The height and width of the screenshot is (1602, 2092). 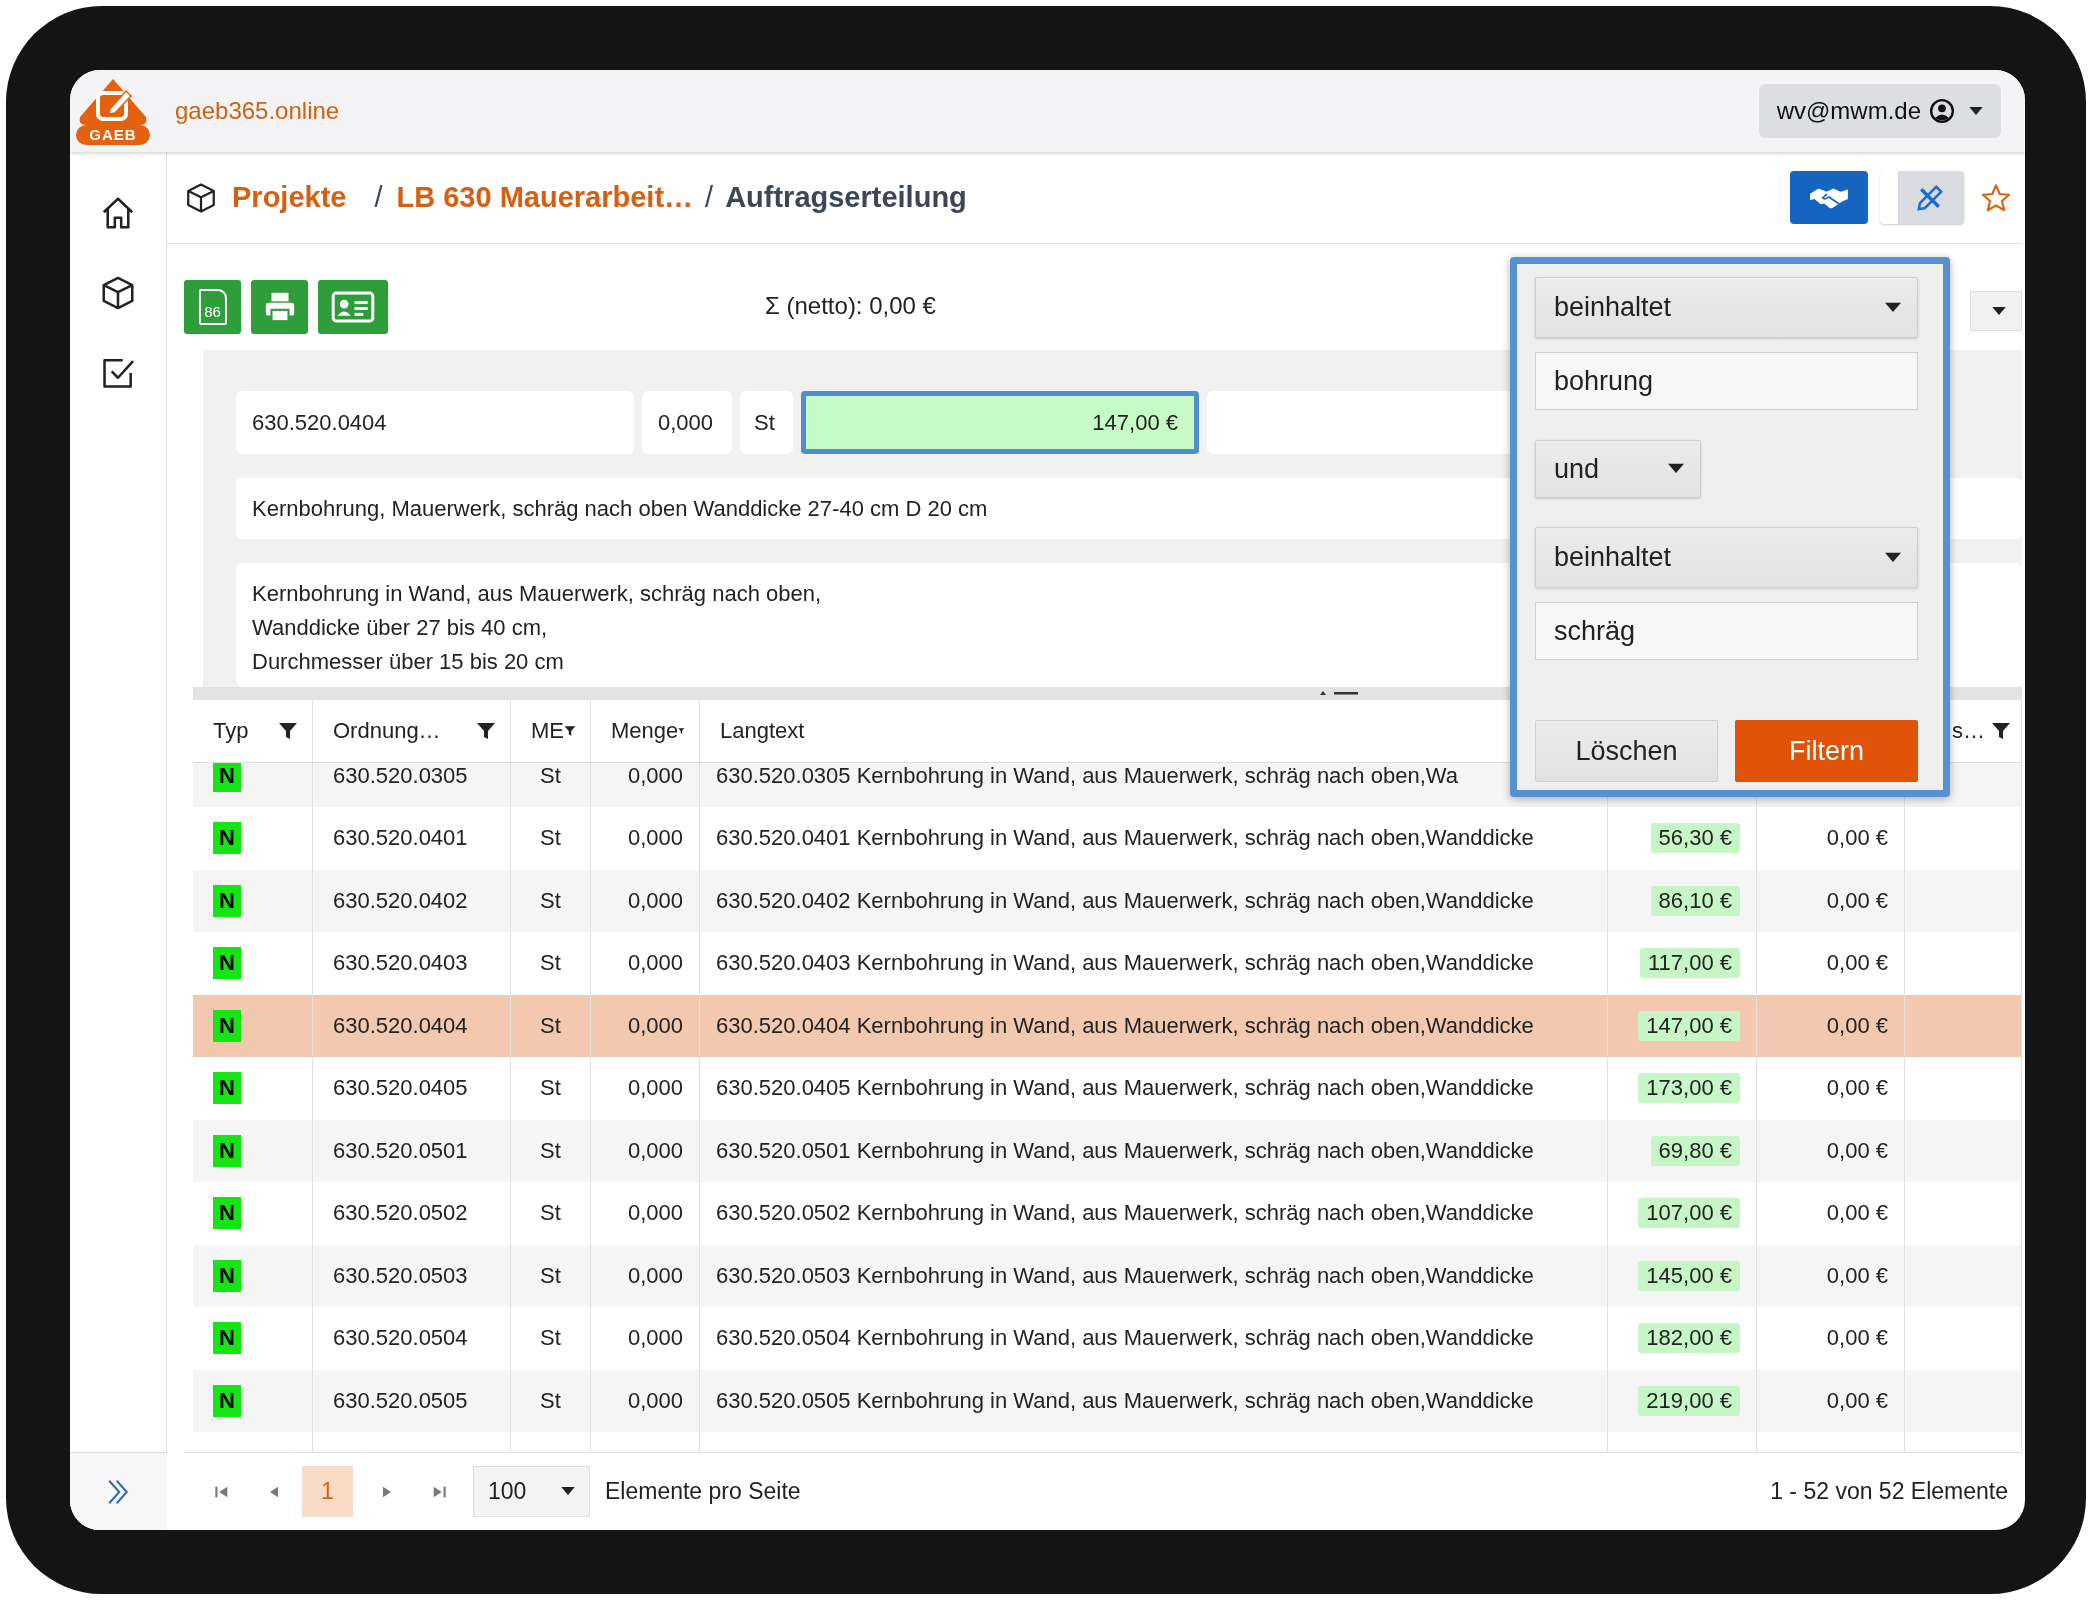 I want to click on page-size-dropdown: 100, so click(x=531, y=1491).